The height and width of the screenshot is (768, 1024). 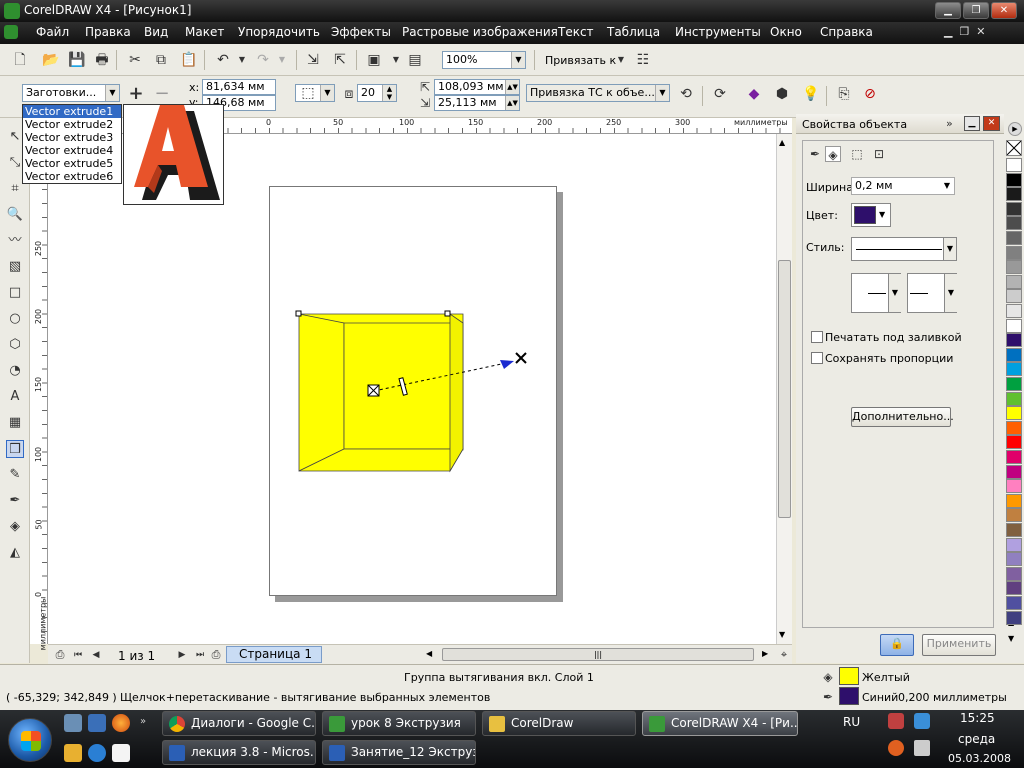 I want to click on general-tab-icon: ⬚, so click(x=857, y=154).